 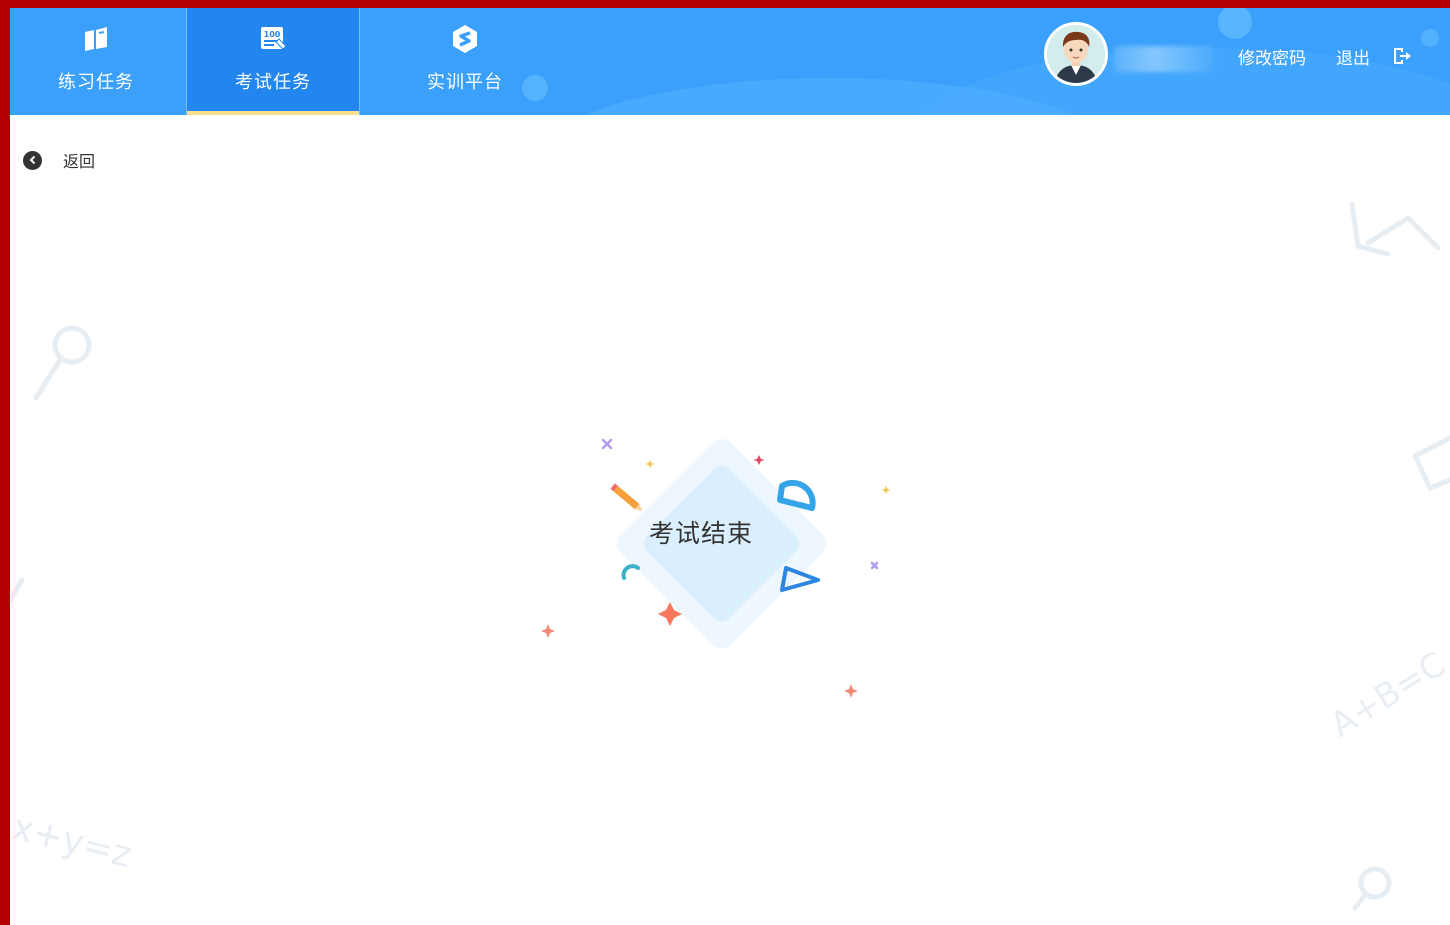 What do you see at coordinates (465, 82) in the screenshot?
I see `tab-label: 实训平台` at bounding box center [465, 82].